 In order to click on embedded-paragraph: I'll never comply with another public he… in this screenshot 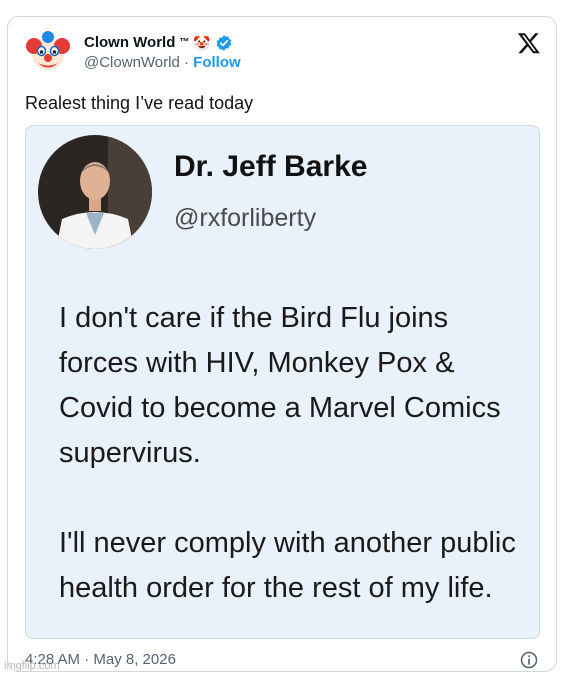, I will do `click(287, 565)`.